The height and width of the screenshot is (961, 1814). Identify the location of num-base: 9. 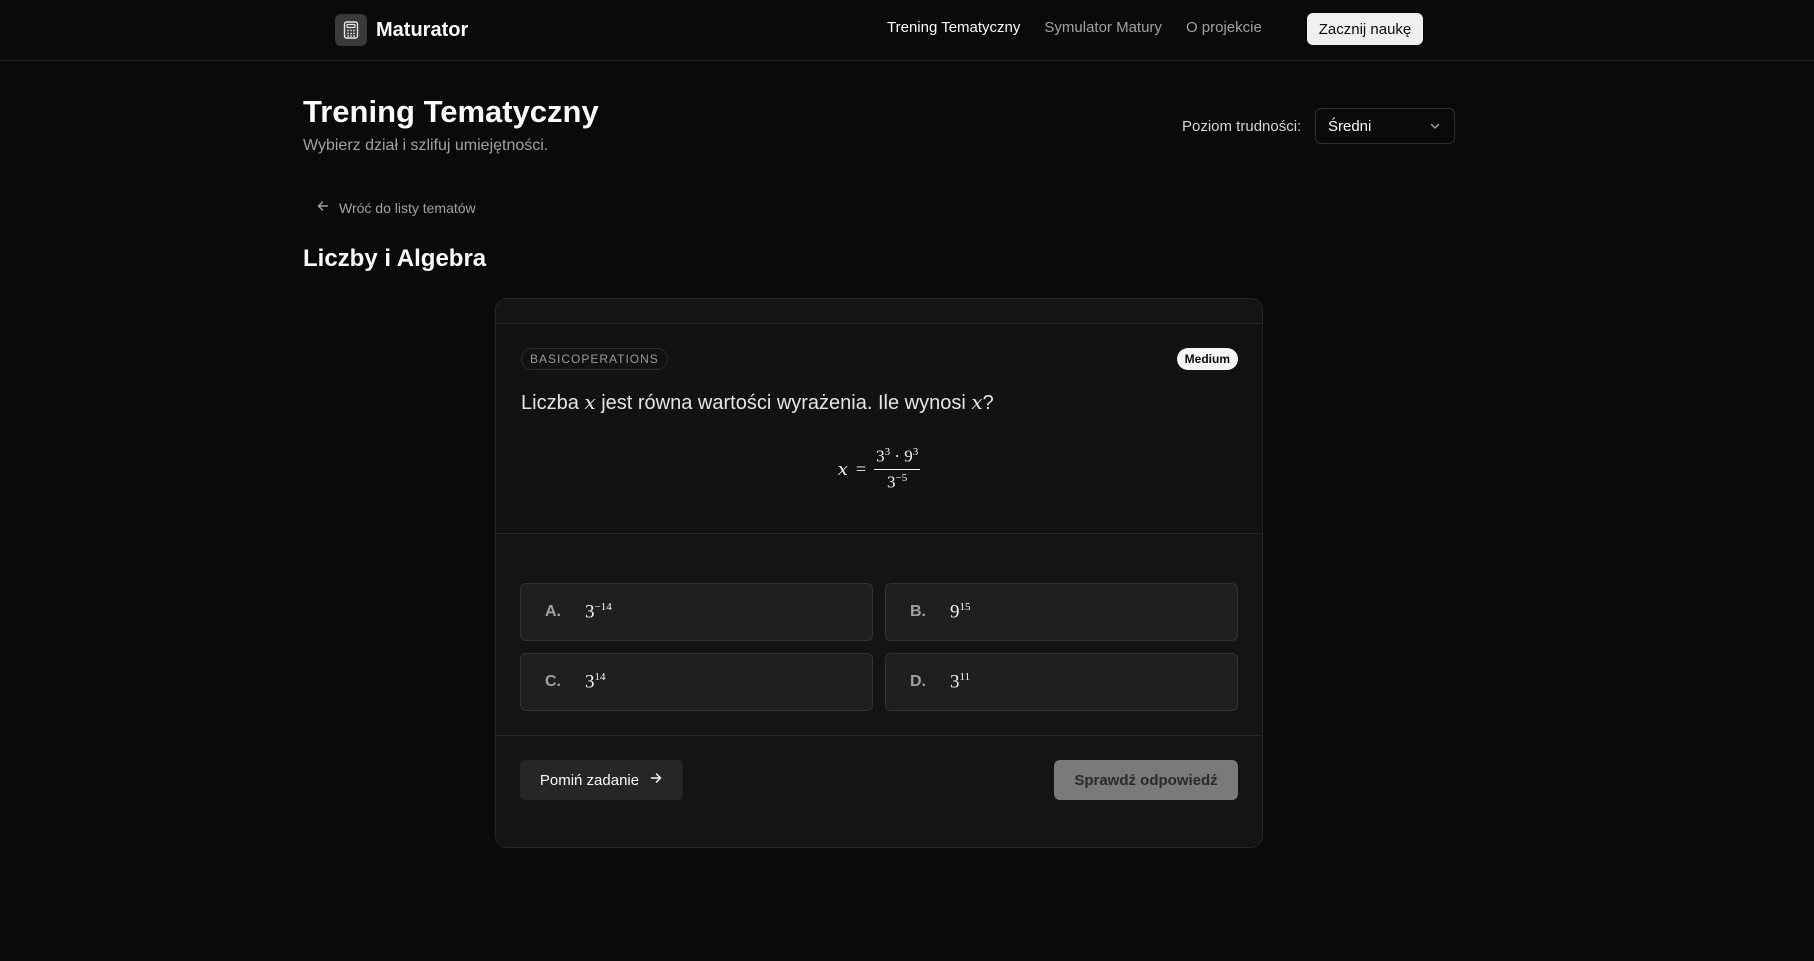
(908, 456).